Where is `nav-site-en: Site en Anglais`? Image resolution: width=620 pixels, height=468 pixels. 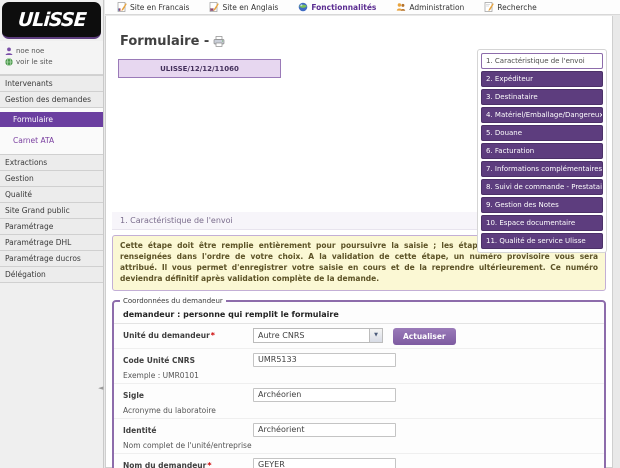 nav-site-en: Site en Anglais is located at coordinates (243, 7).